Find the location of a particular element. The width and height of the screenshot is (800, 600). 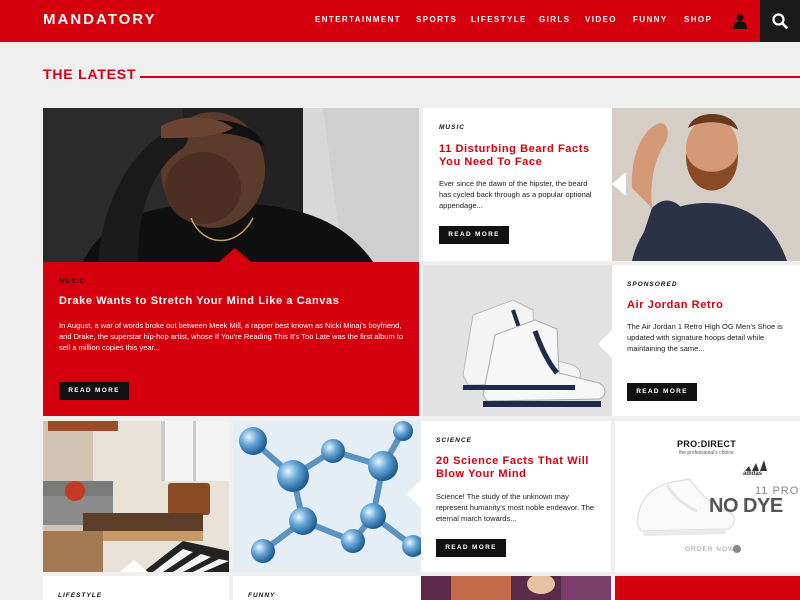

nav-funny: FUNNY is located at coordinates (650, 19).